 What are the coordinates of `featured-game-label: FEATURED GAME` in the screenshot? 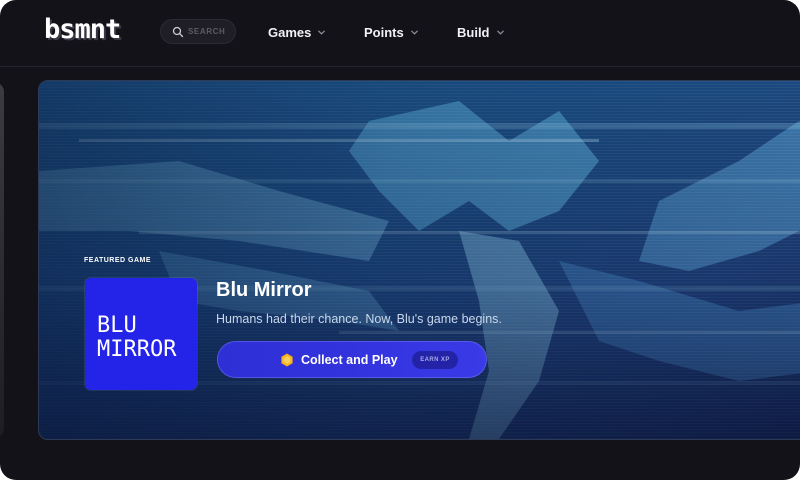 It's located at (118, 260).